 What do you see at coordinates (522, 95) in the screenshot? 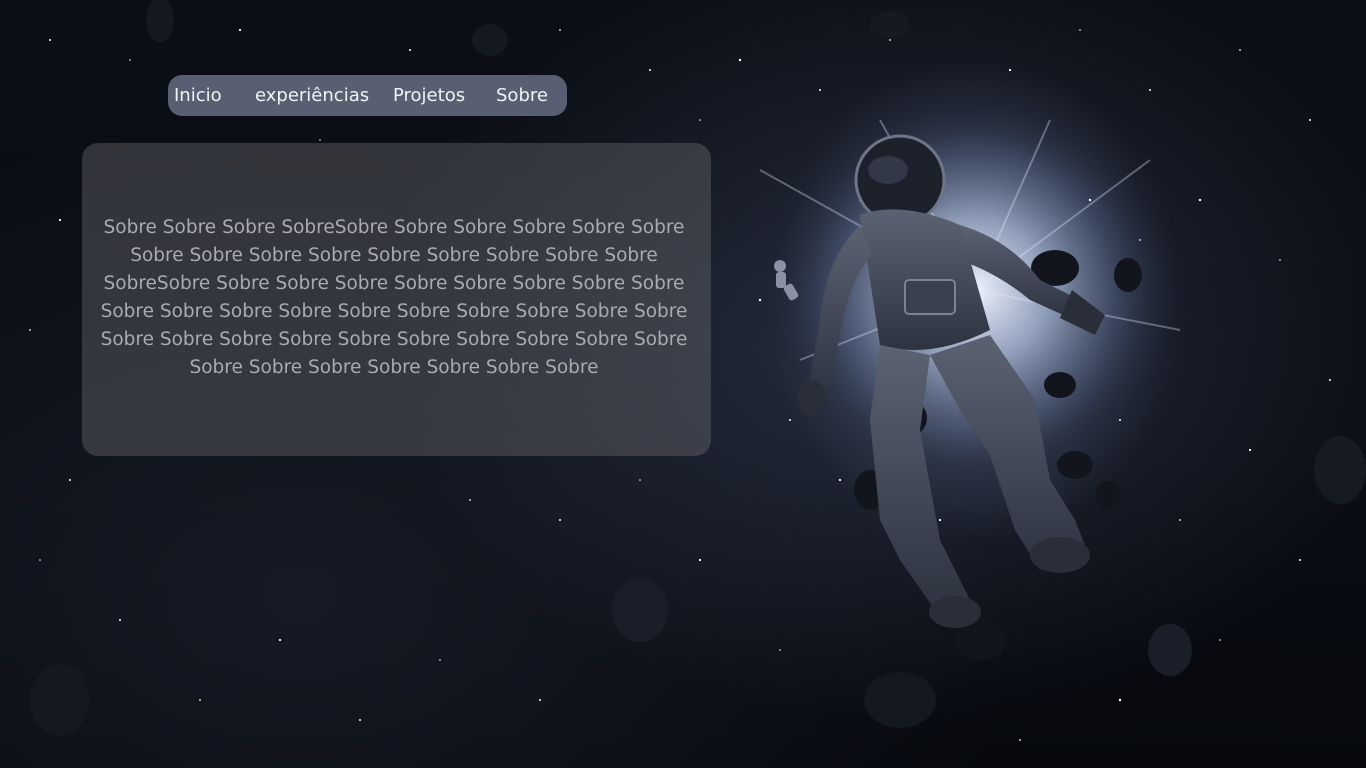
I see `nav-item-sobre: Sobre` at bounding box center [522, 95].